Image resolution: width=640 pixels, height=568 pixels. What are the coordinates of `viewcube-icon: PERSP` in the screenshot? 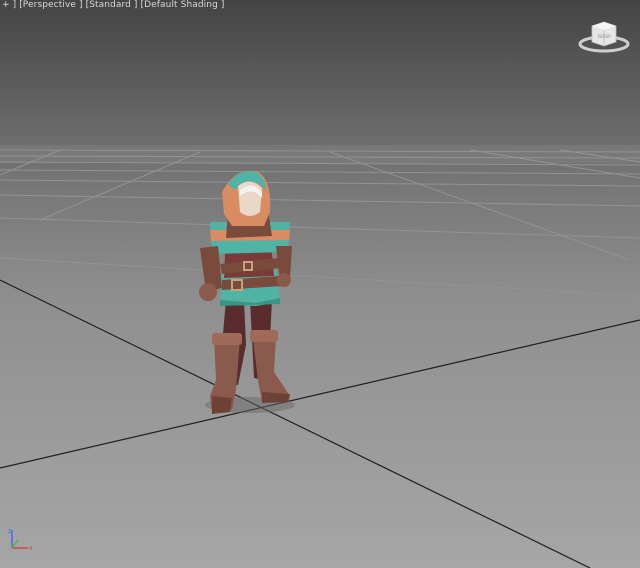 It's located at (606, 37).